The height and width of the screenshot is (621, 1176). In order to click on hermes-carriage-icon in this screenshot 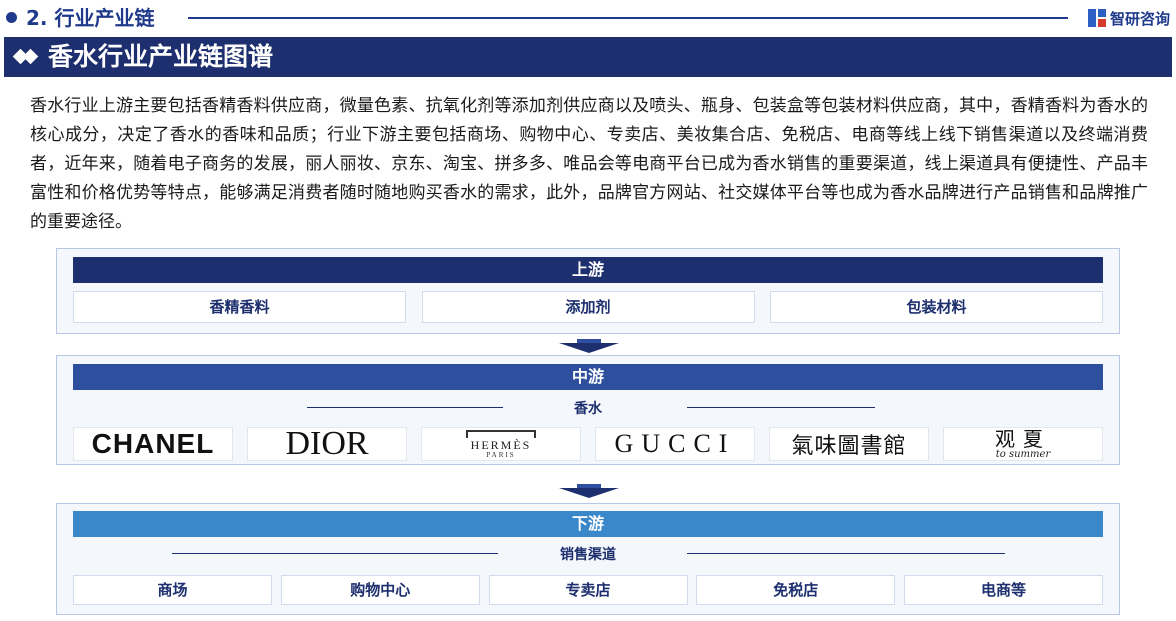, I will do `click(501, 433)`.